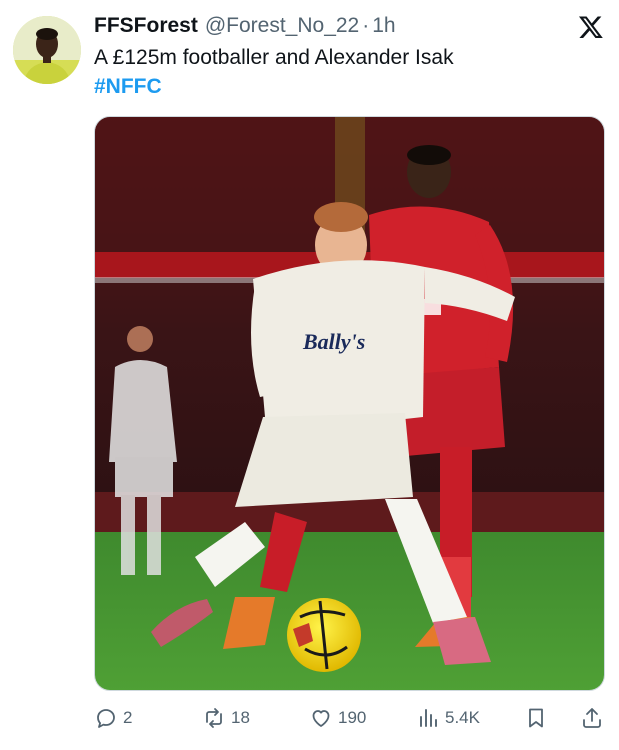 The width and height of the screenshot is (619, 750). What do you see at coordinates (106, 718) in the screenshot?
I see `reply-icon` at bounding box center [106, 718].